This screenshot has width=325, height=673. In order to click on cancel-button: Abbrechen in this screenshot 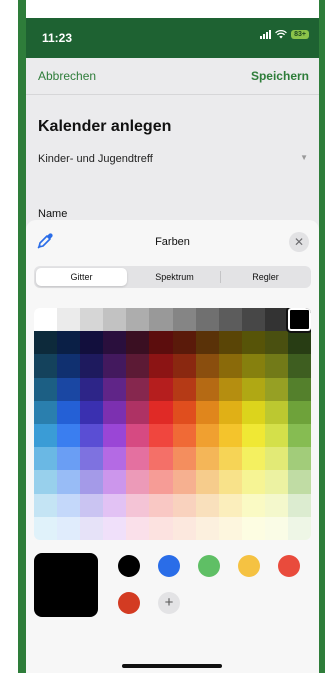, I will do `click(67, 76)`.